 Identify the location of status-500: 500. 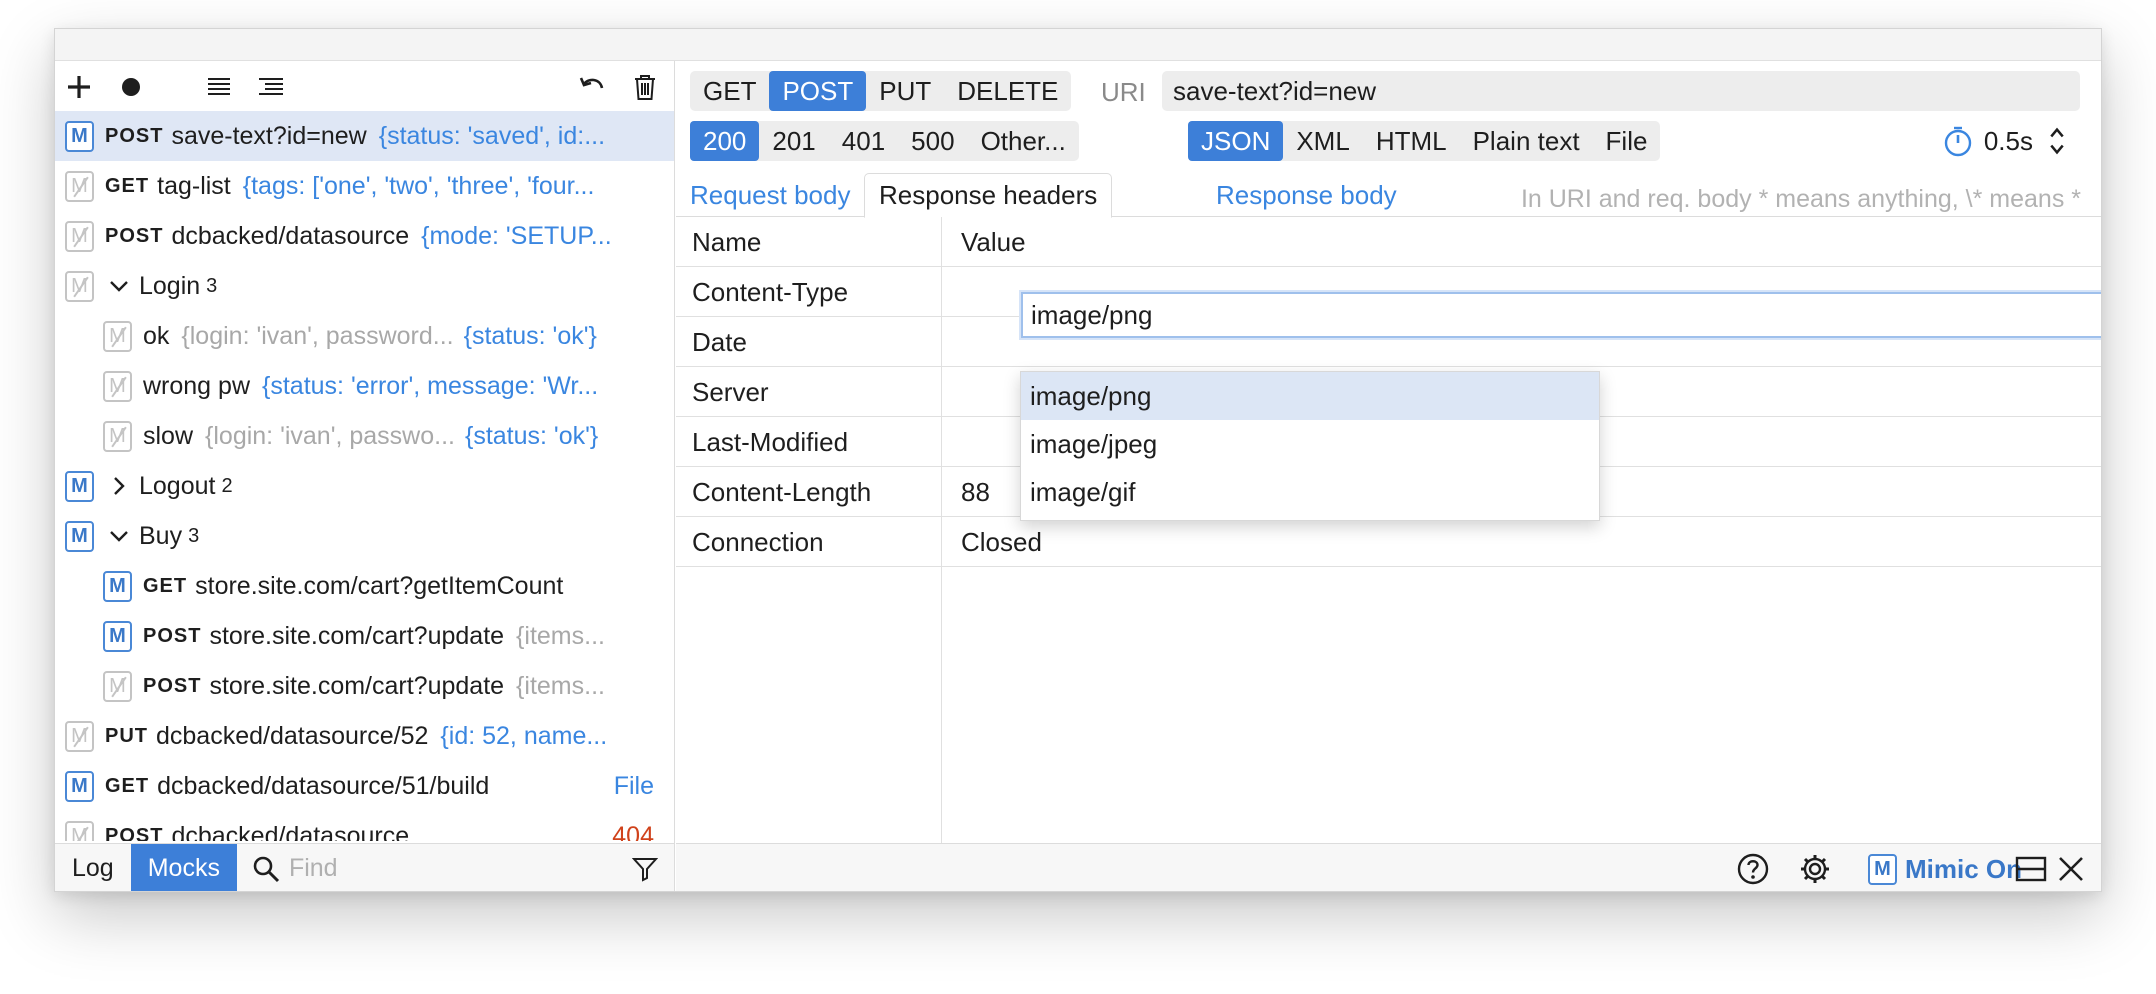
(932, 141).